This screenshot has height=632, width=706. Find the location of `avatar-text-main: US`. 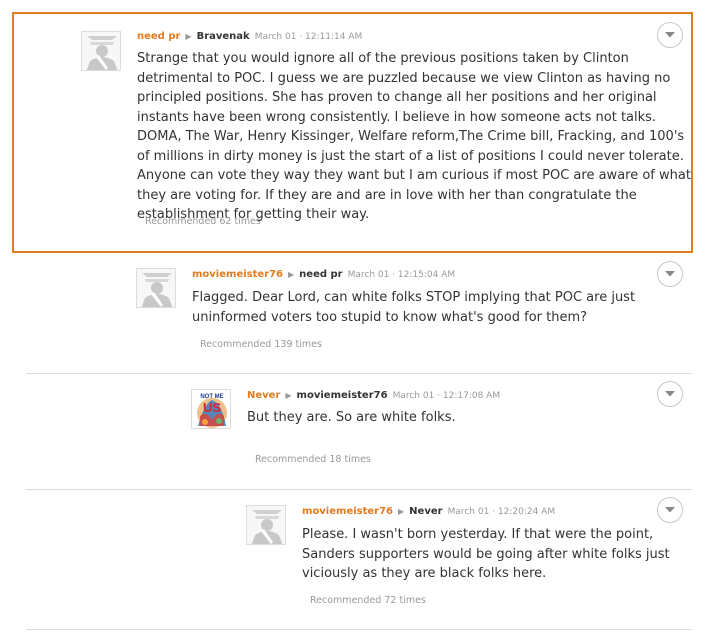

avatar-text-main: US is located at coordinates (212, 407).